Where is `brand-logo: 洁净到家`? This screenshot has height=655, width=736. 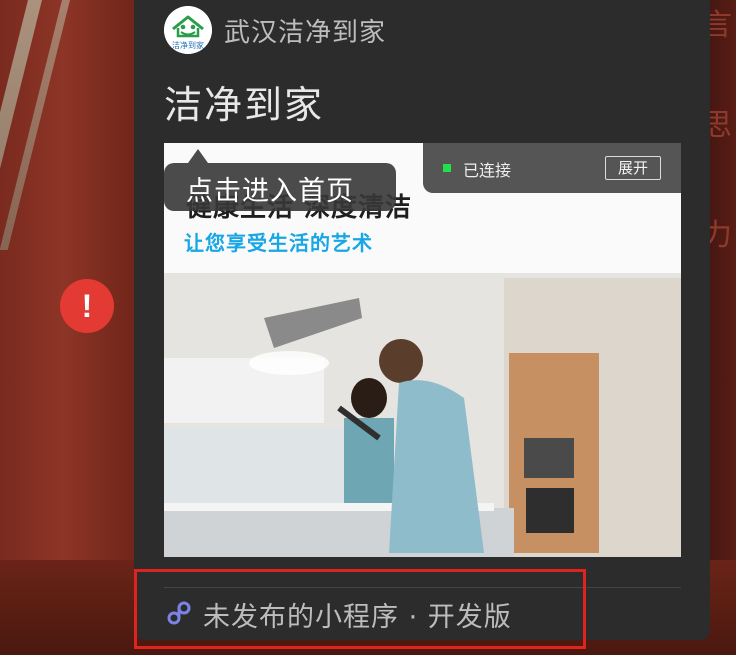
brand-logo: 洁净到家 is located at coordinates (188, 30).